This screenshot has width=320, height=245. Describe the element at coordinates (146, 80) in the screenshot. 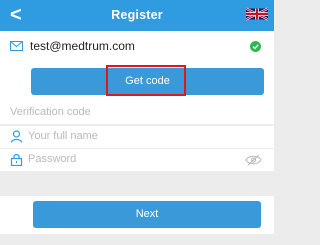

I see `highlight-box` at that location.